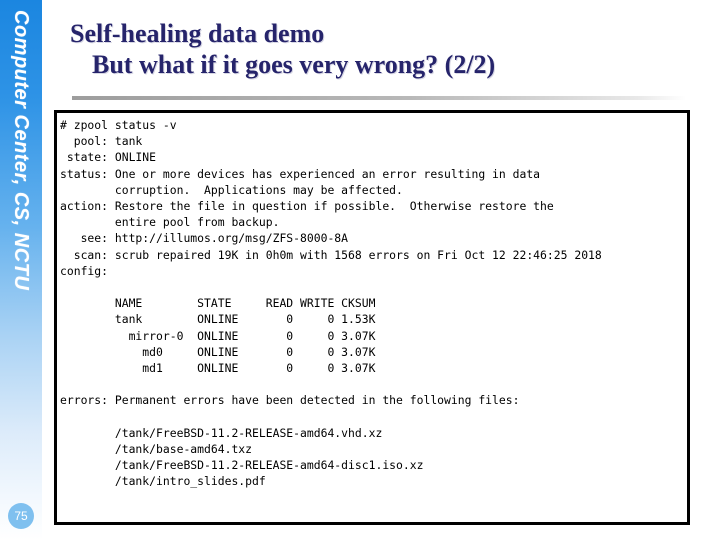 The height and width of the screenshot is (540, 720). I want to click on brand-sidebar-label: Computer Center, CS, NCTU, so click(21, 150).